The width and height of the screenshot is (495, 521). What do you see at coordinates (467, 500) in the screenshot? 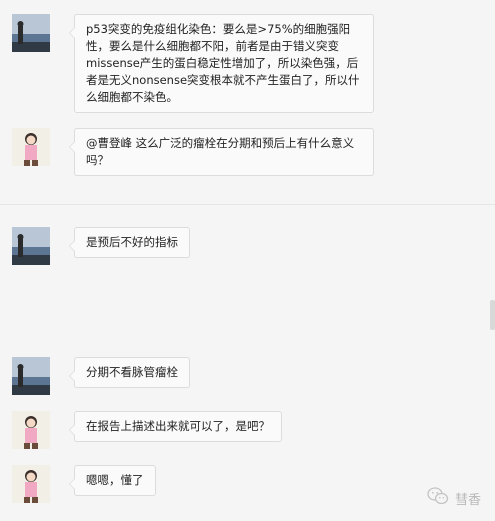
I see `watermark-text: 彗香` at bounding box center [467, 500].